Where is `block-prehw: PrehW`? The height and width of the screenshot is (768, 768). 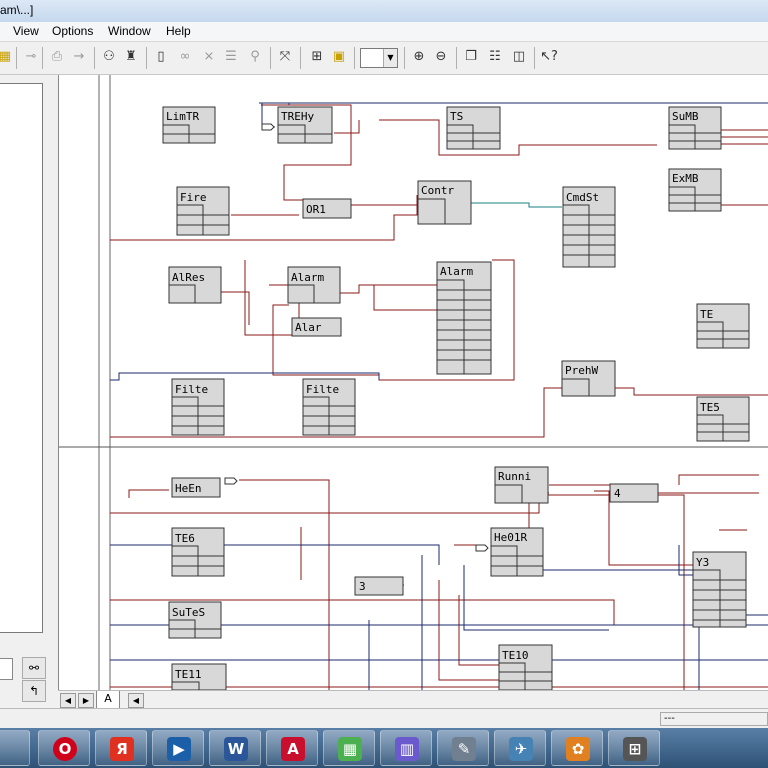 block-prehw: PrehW is located at coordinates (581, 370).